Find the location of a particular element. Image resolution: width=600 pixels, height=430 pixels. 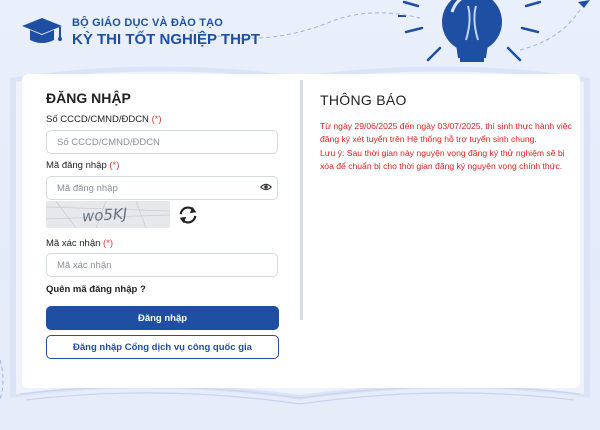

lightbulb-icon is located at coordinates (470, 31).